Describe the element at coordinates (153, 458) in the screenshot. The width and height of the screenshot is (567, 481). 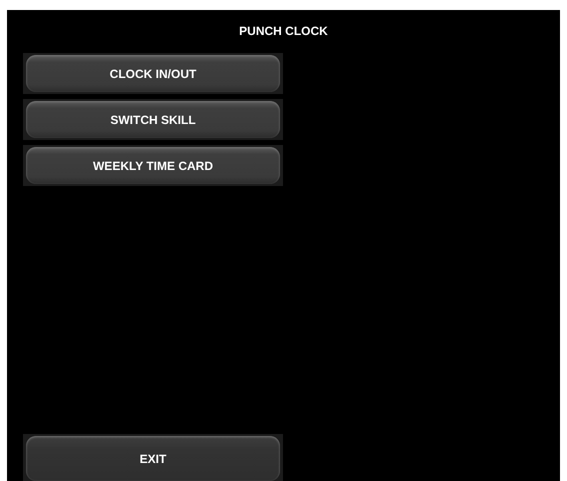
I see `exit-button: EXIT` at that location.